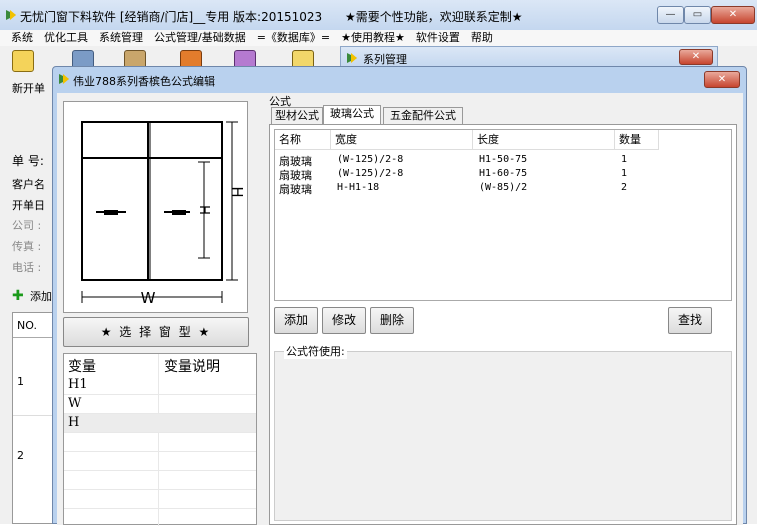 This screenshot has width=757, height=526. Describe the element at coordinates (82, 367) in the screenshot. I see `column-header-variable: 变量` at that location.